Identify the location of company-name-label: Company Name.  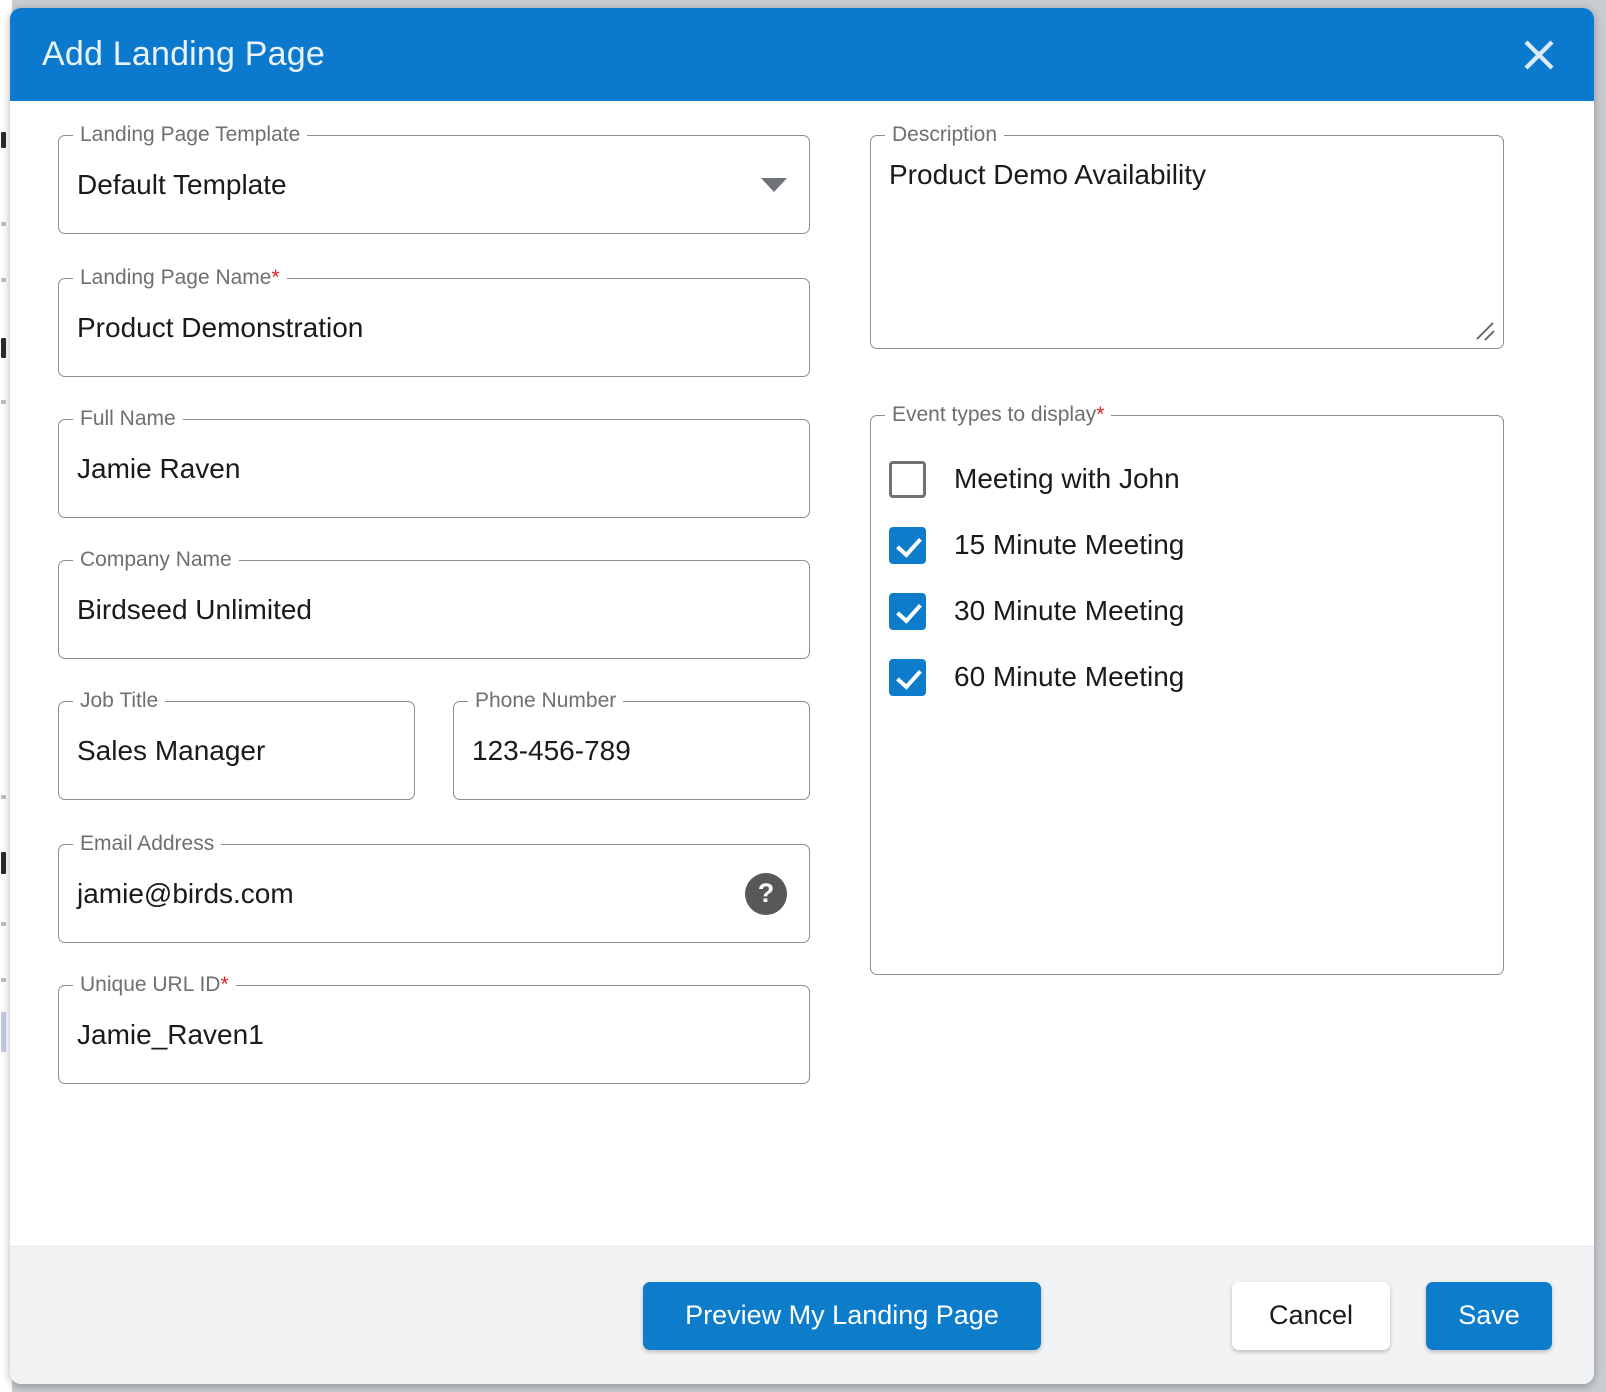
(156, 560).